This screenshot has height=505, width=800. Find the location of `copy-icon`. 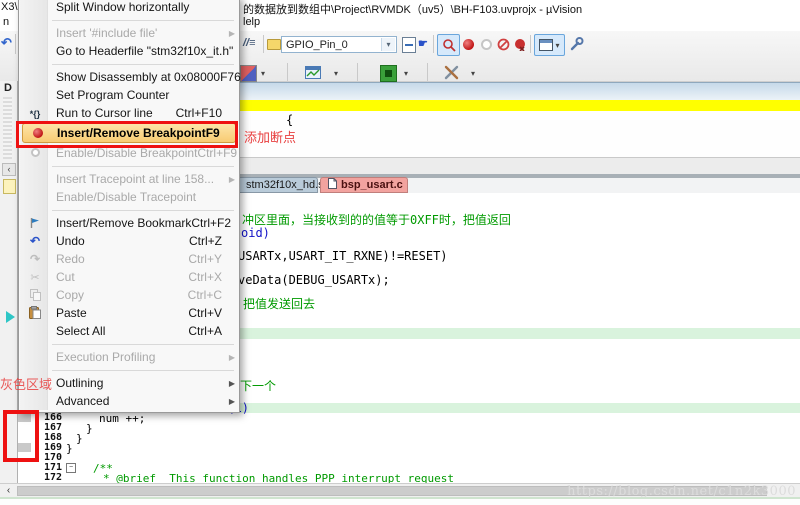

copy-icon is located at coordinates (35, 295).